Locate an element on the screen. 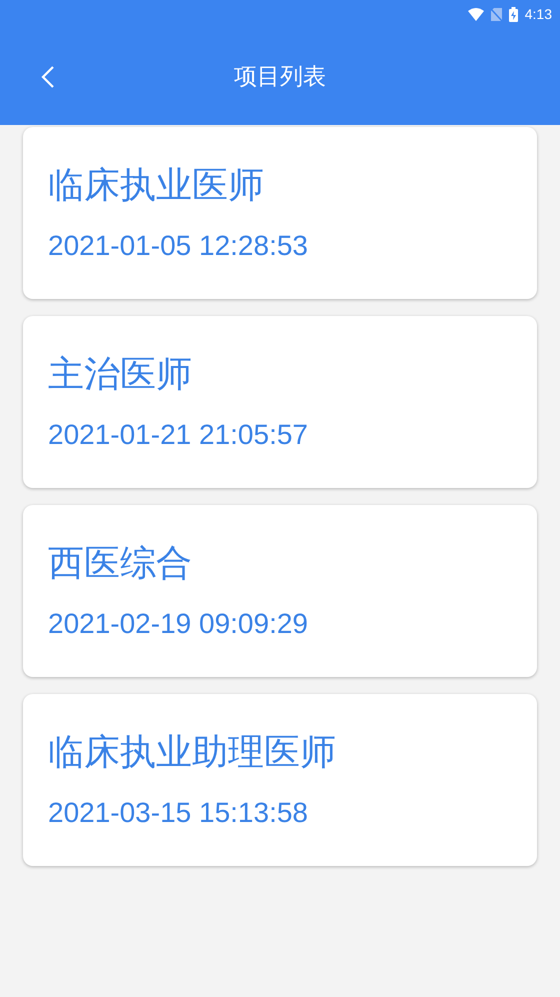 This screenshot has height=997, width=560. project-time: 2021-01-05 12:28:53 is located at coordinates (178, 246).